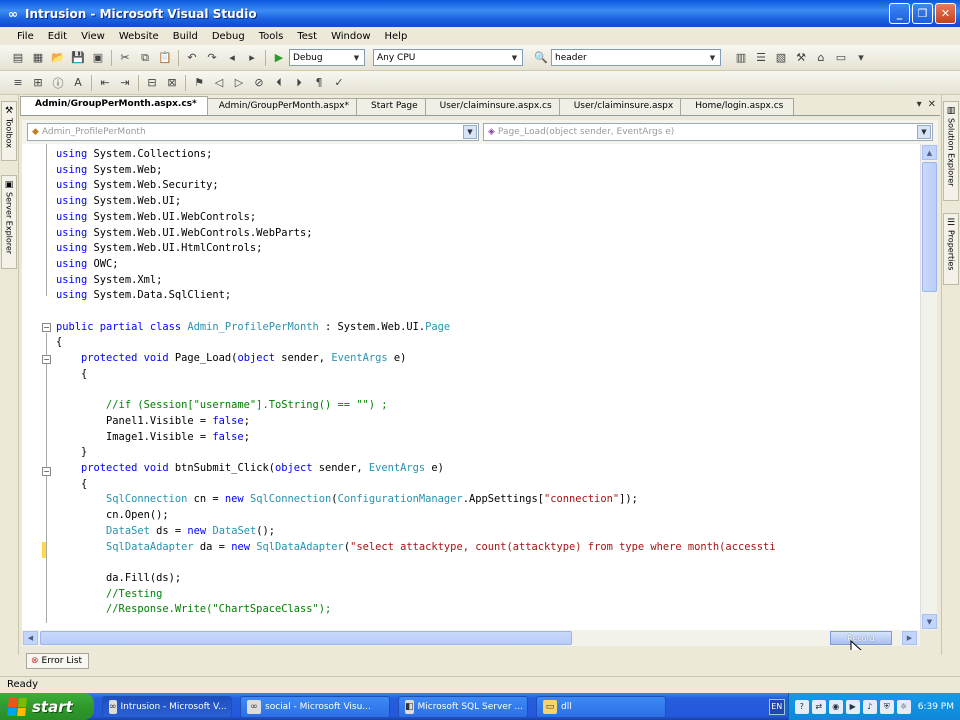  Describe the element at coordinates (152, 83) in the screenshot. I see `comment-out-icon: ⊟` at that location.